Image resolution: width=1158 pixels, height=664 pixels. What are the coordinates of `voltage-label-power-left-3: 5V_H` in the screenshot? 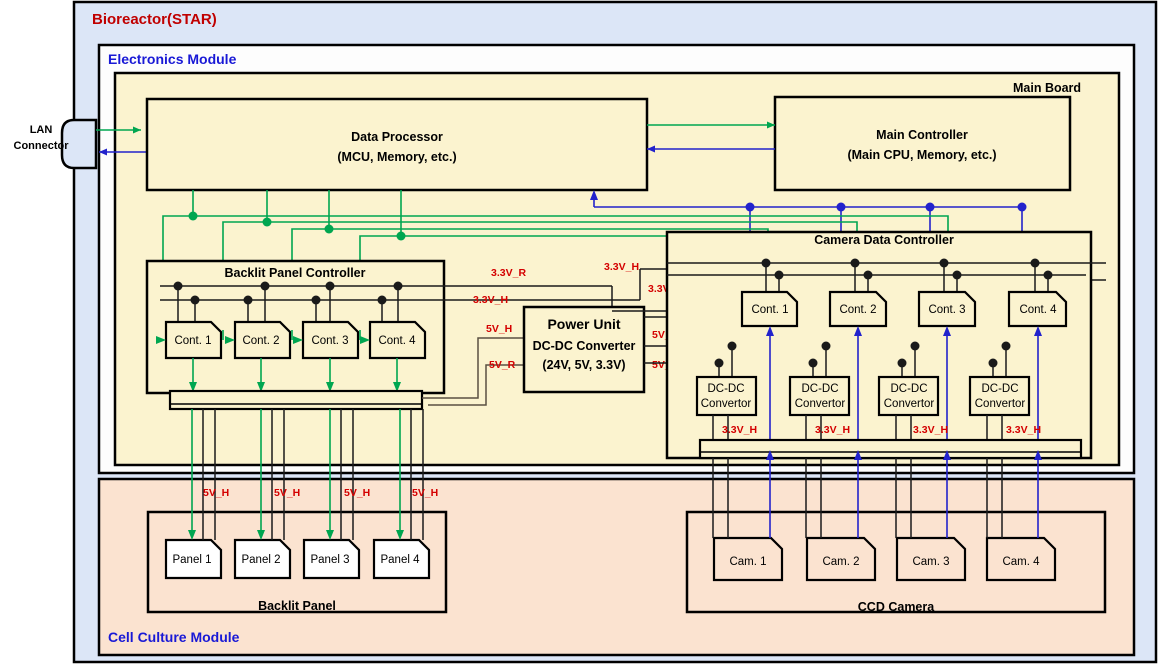 It's located at (499, 329).